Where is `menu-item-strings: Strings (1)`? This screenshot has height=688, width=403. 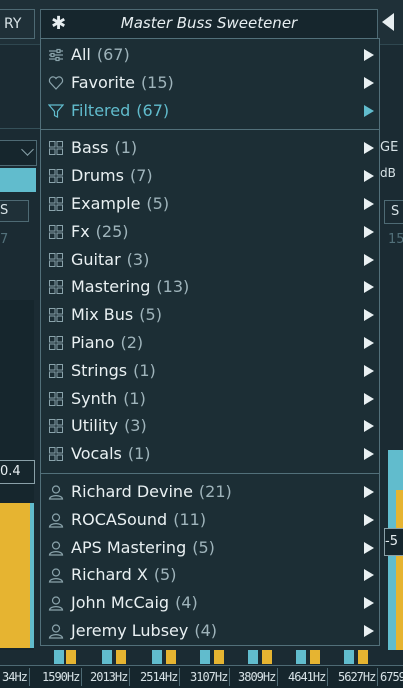
menu-item-strings: Strings (1) is located at coordinates (210, 371).